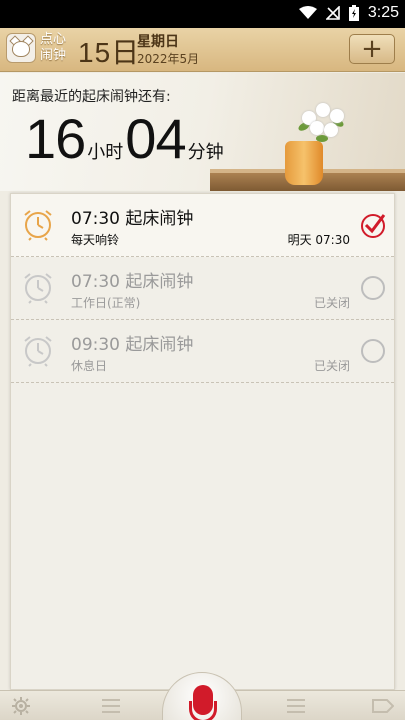 This screenshot has height=720, width=405. I want to click on status-bar: 3:25, so click(202, 14).